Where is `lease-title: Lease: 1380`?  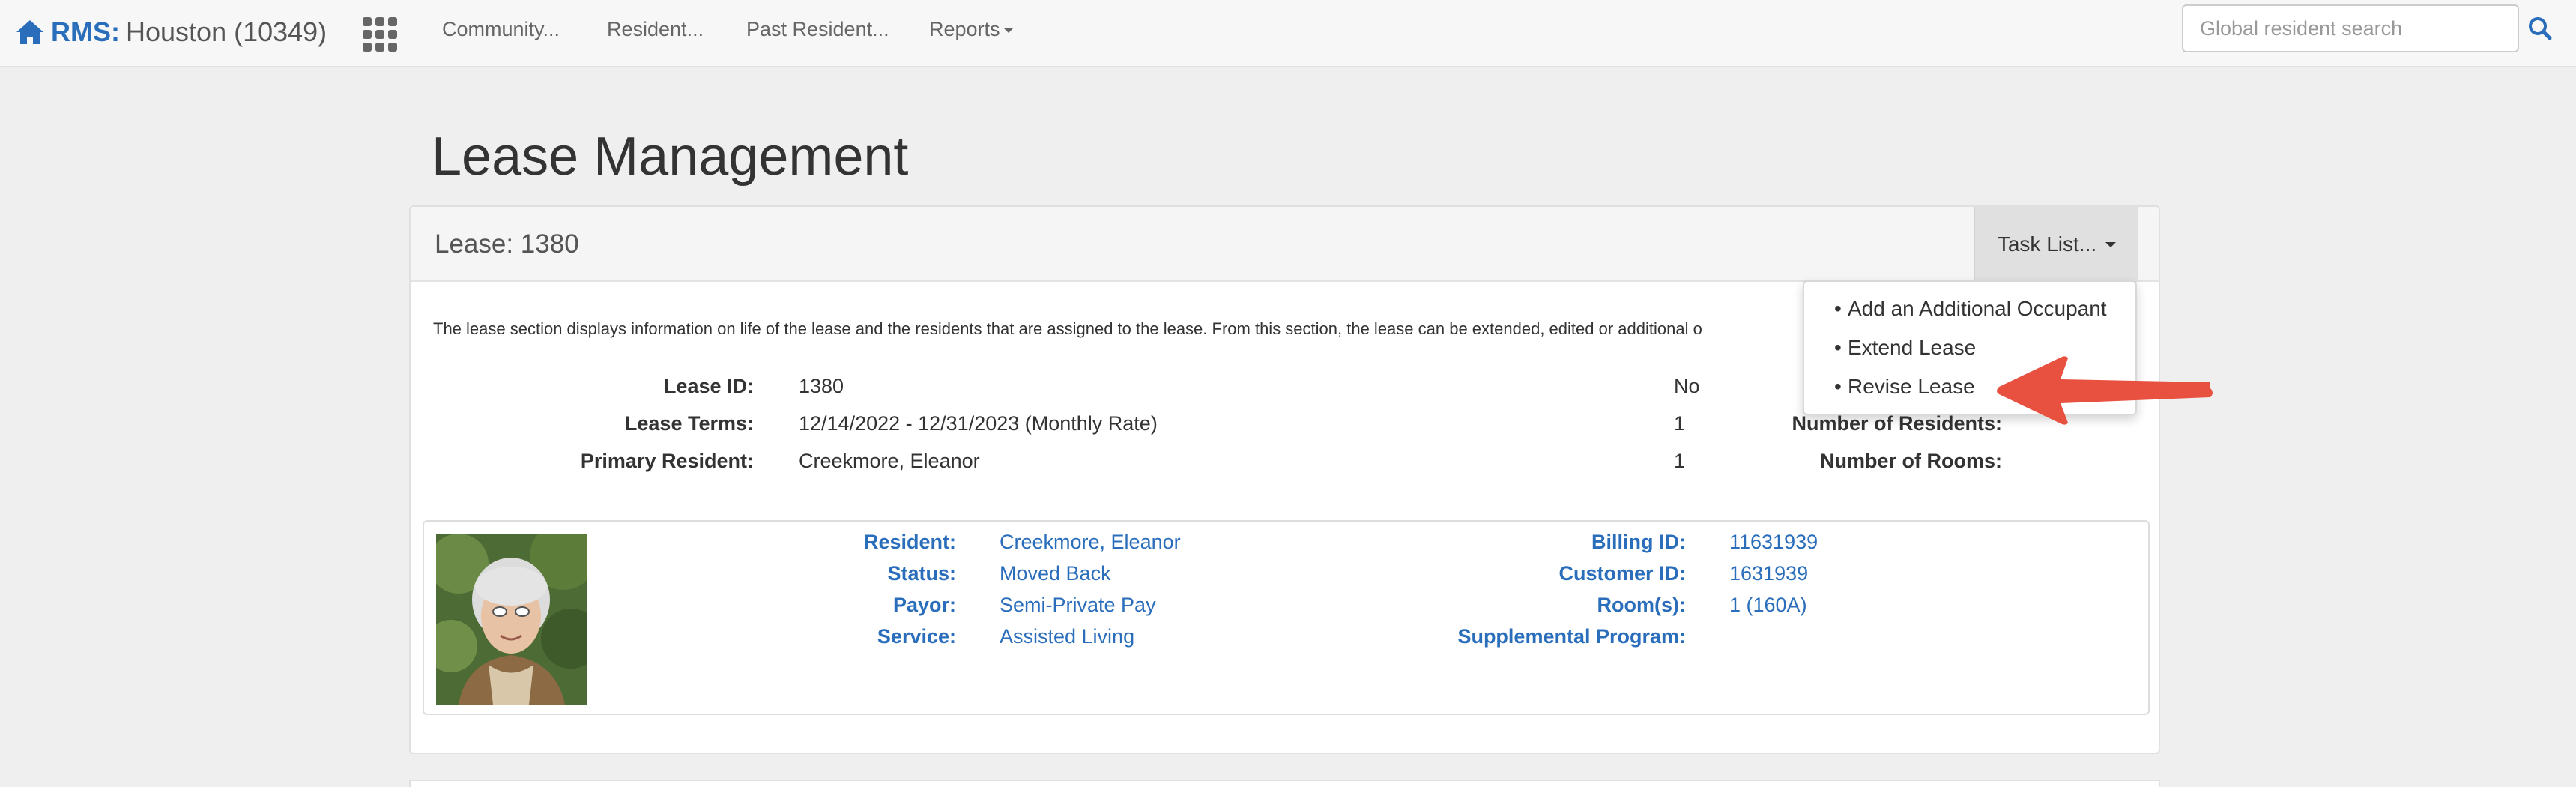
lease-title: Lease: 1380 is located at coordinates (507, 244).